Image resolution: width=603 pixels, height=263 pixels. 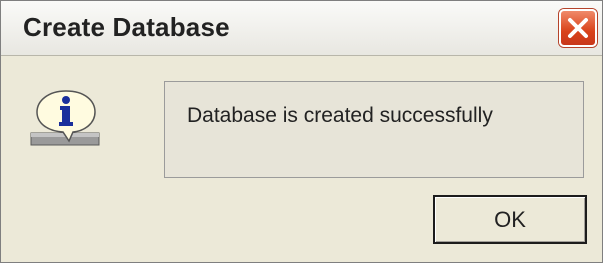 I want to click on message-text: Database is created successfully, so click(x=340, y=115).